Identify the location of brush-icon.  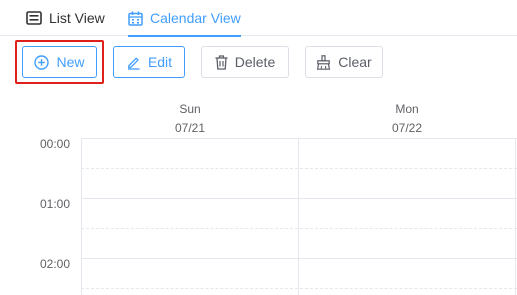
(323, 62).